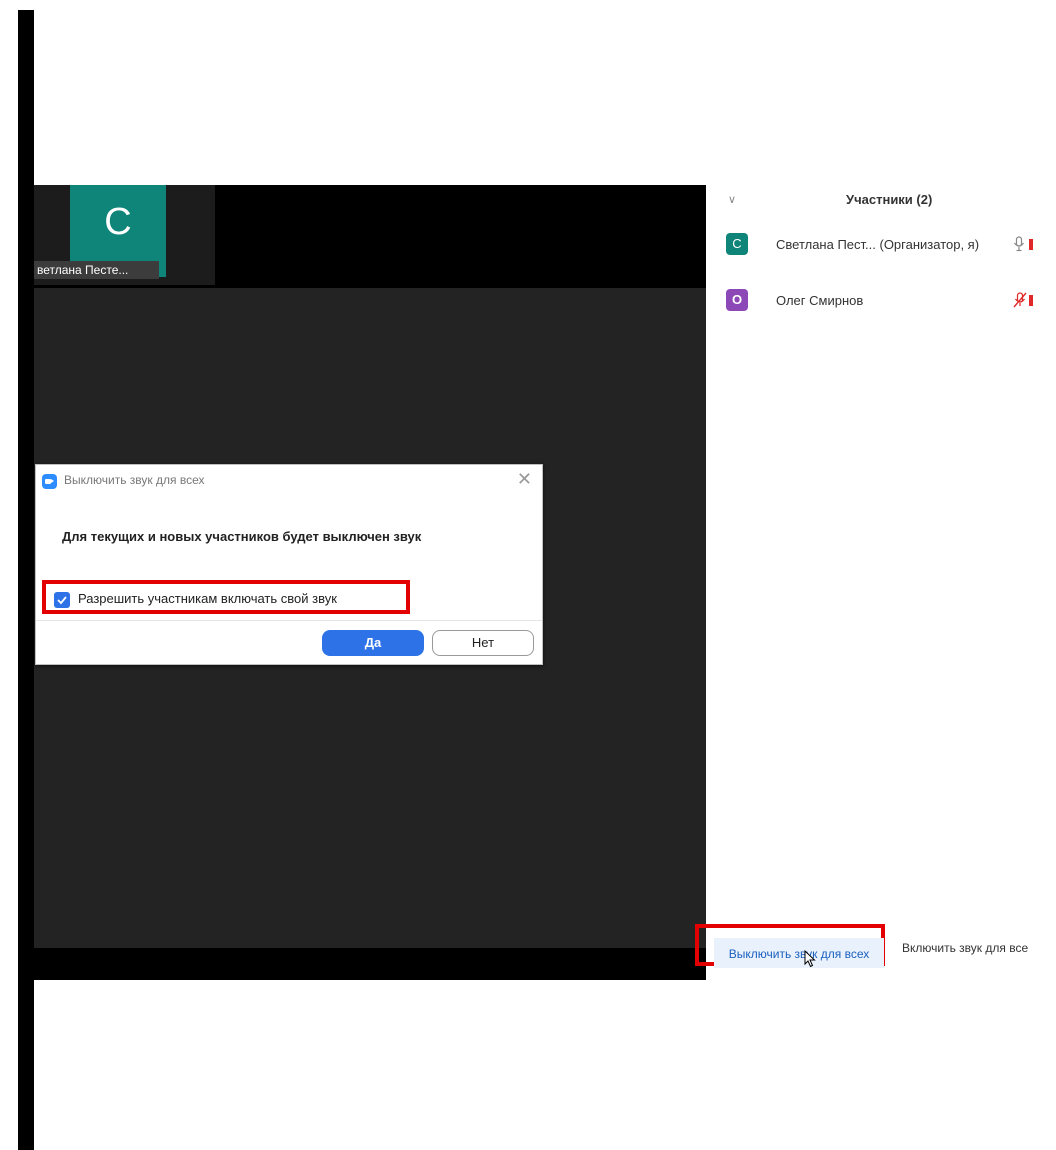 The image size is (1056, 1150). Describe the element at coordinates (26, 580) in the screenshot. I see `left-frame-bar` at that location.